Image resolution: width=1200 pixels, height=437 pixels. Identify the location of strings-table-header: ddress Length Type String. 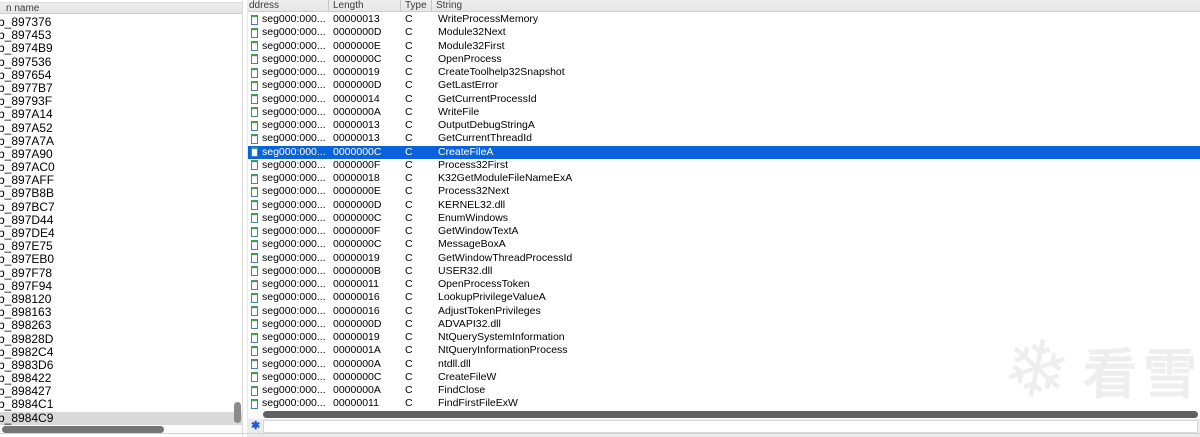
(724, 6).